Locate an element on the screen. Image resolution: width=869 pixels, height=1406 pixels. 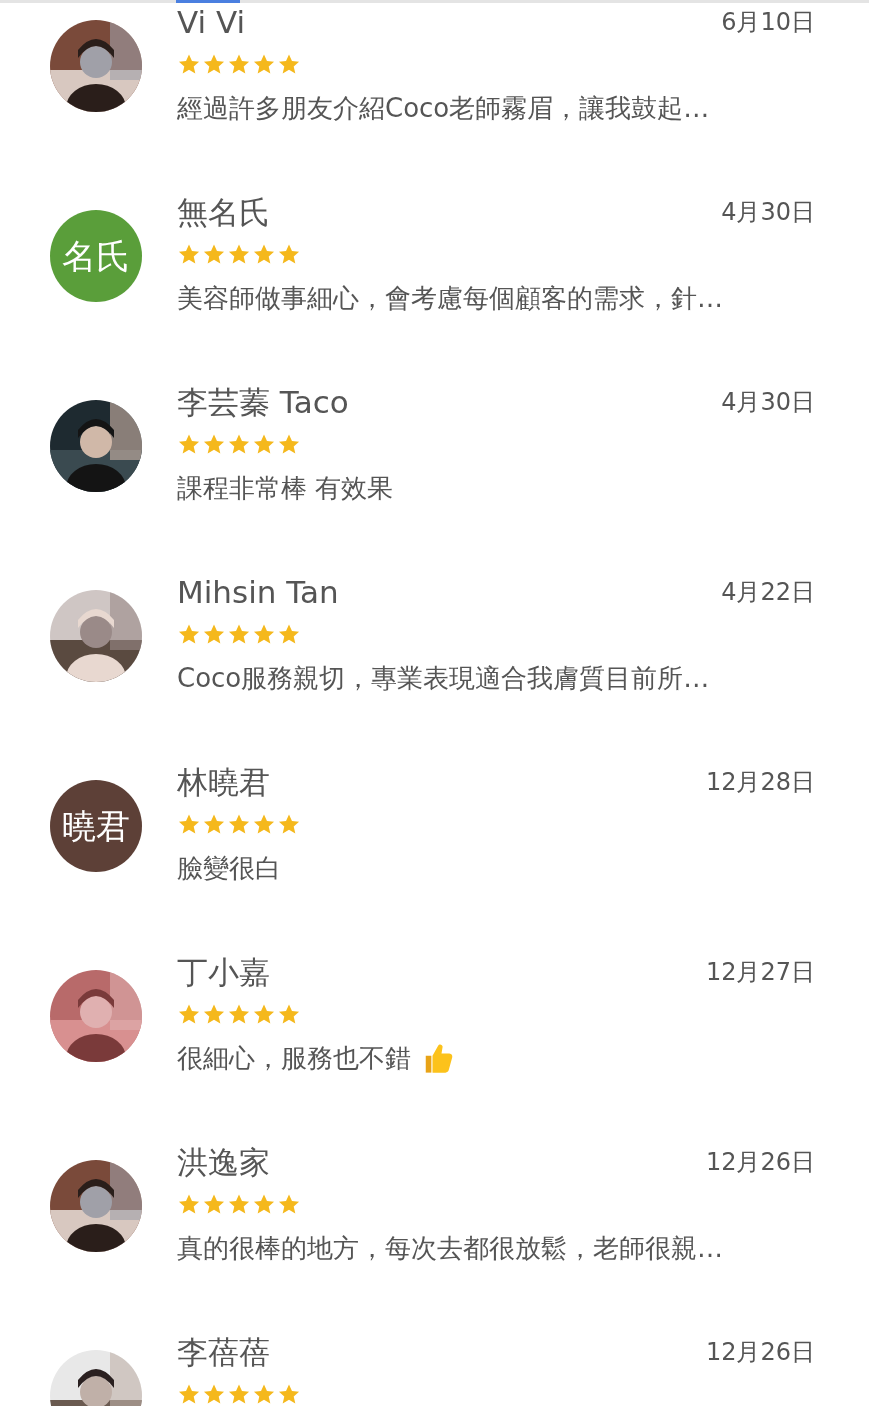
reviewer-name: 丁小嘉 is located at coordinates (223, 972).